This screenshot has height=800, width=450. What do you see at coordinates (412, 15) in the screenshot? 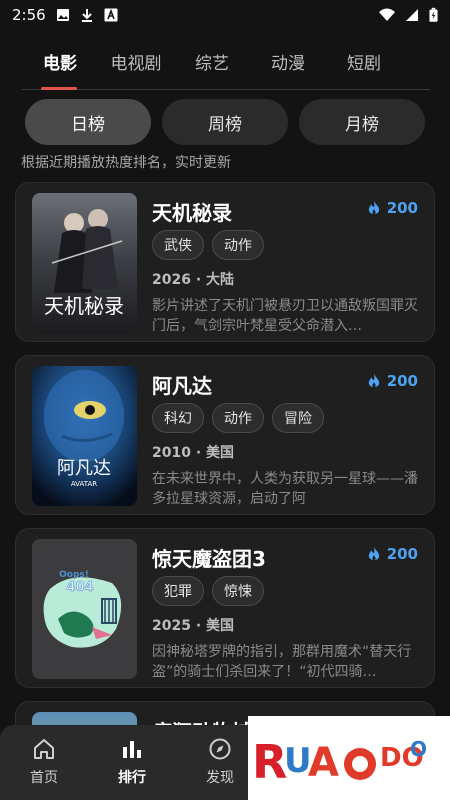
I see `signal-icon` at bounding box center [412, 15].